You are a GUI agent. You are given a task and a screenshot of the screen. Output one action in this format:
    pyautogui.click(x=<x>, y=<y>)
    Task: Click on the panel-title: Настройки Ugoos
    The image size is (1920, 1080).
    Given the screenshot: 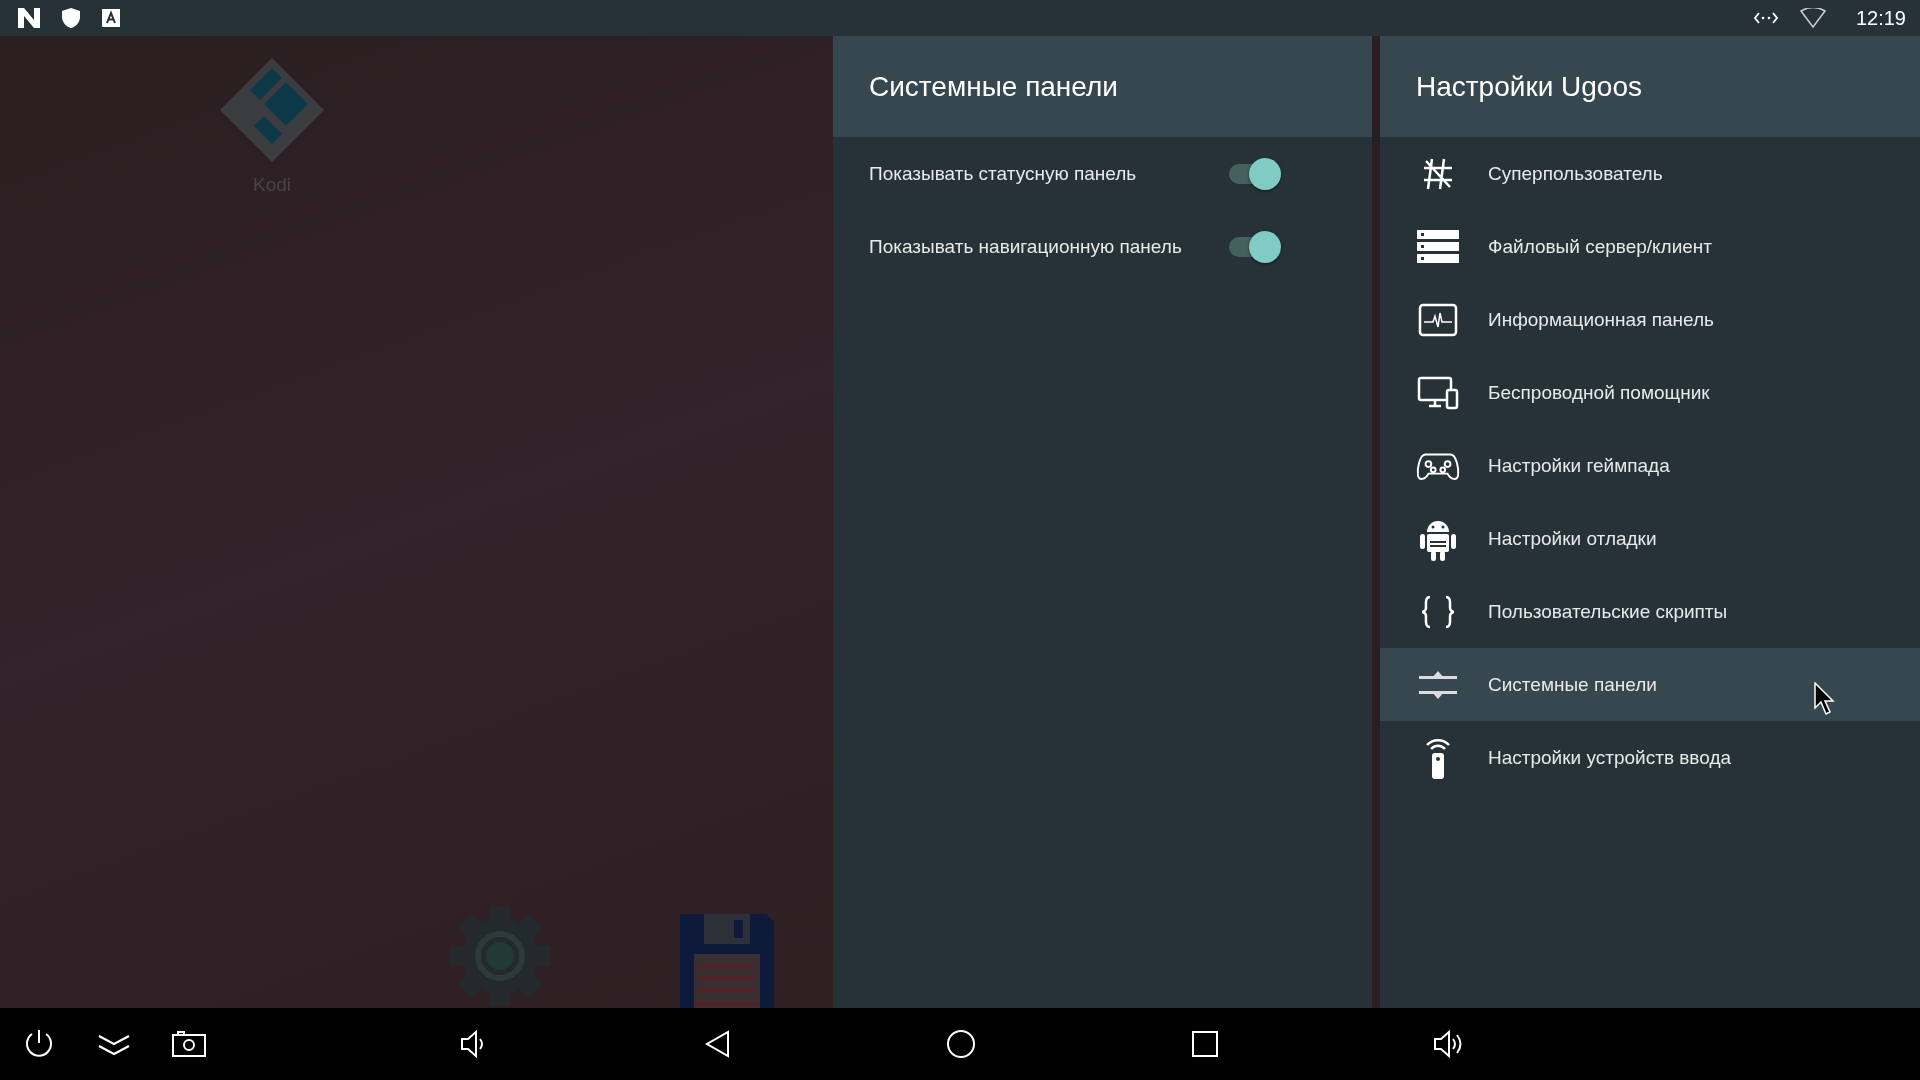 What is the action you would take?
    pyautogui.click(x=1529, y=86)
    